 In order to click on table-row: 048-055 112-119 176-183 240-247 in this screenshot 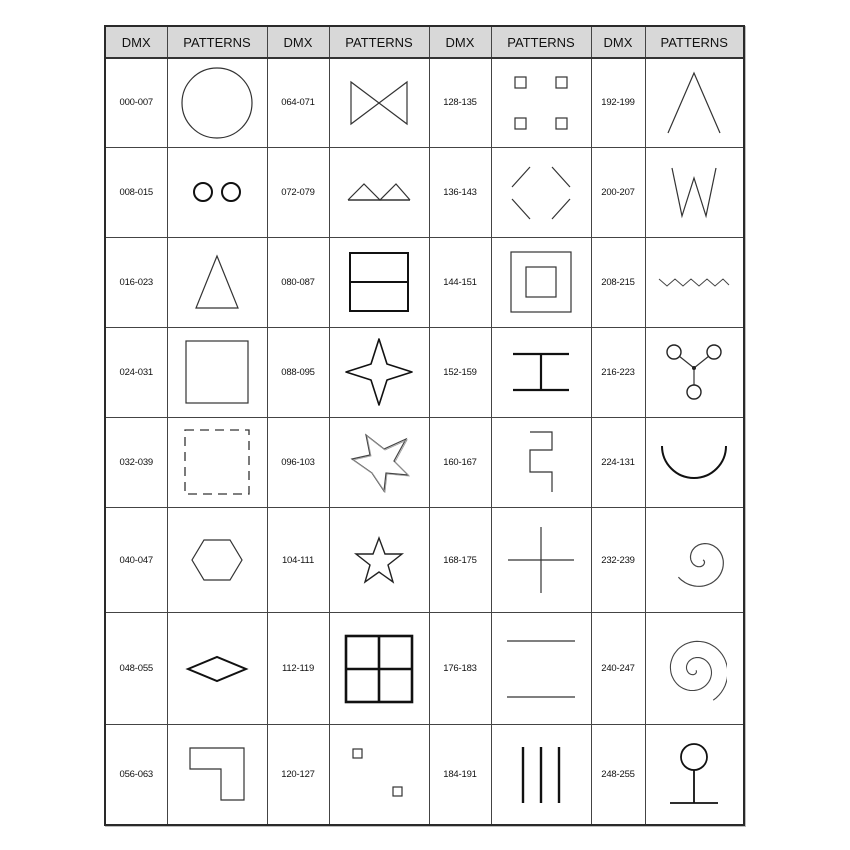, I will do `click(425, 669)`.